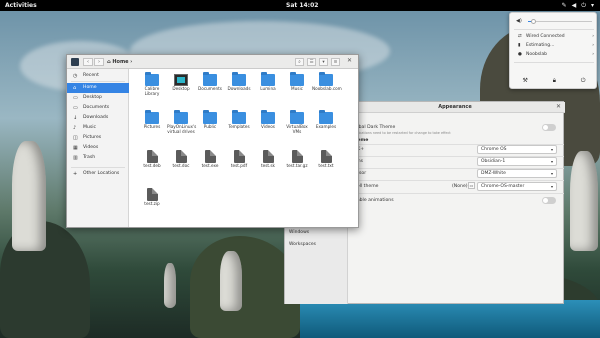 Image resolution: width=600 pixels, height=338 pixels. Describe the element at coordinates (152, 125) in the screenshot. I see `folder-item: Pictures` at that location.